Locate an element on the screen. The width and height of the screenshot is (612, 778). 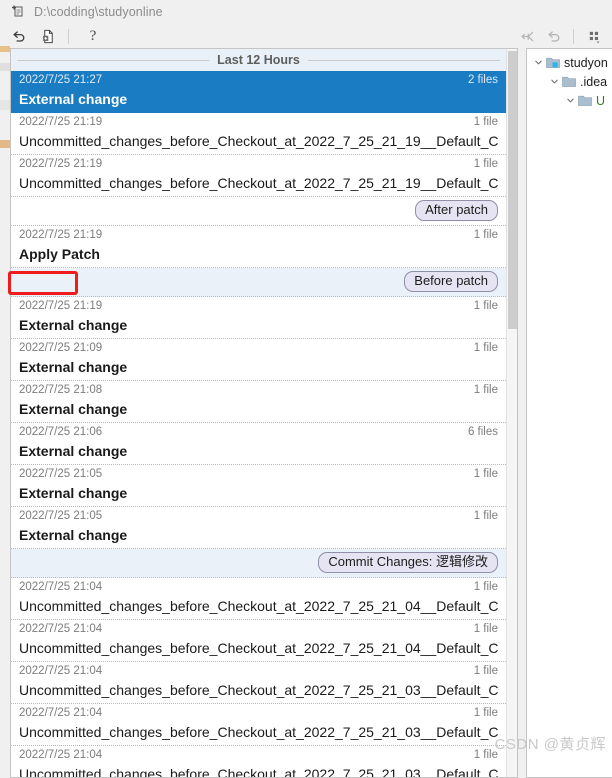
group-header-line-left is located at coordinates (113, 60).